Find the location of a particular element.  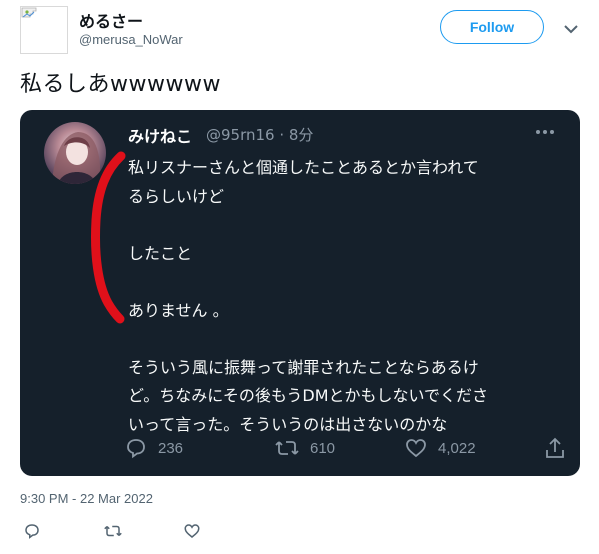

share-icon is located at coordinates (555, 447).